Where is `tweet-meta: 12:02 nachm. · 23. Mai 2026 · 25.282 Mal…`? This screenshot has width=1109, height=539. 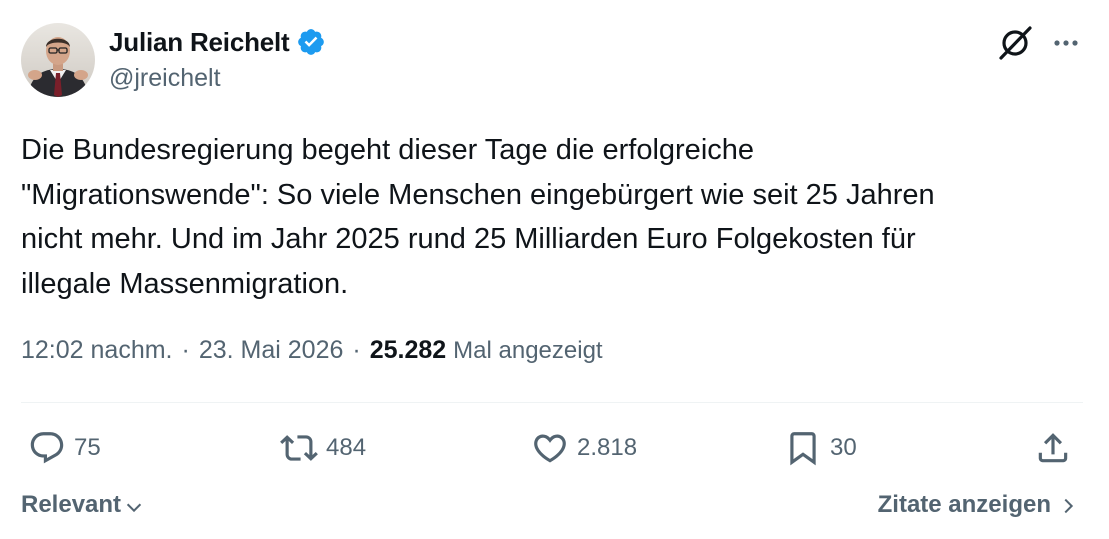
tweet-meta: 12:02 nachm. · 23. Mai 2026 · 25.282 Mal… is located at coordinates (312, 350).